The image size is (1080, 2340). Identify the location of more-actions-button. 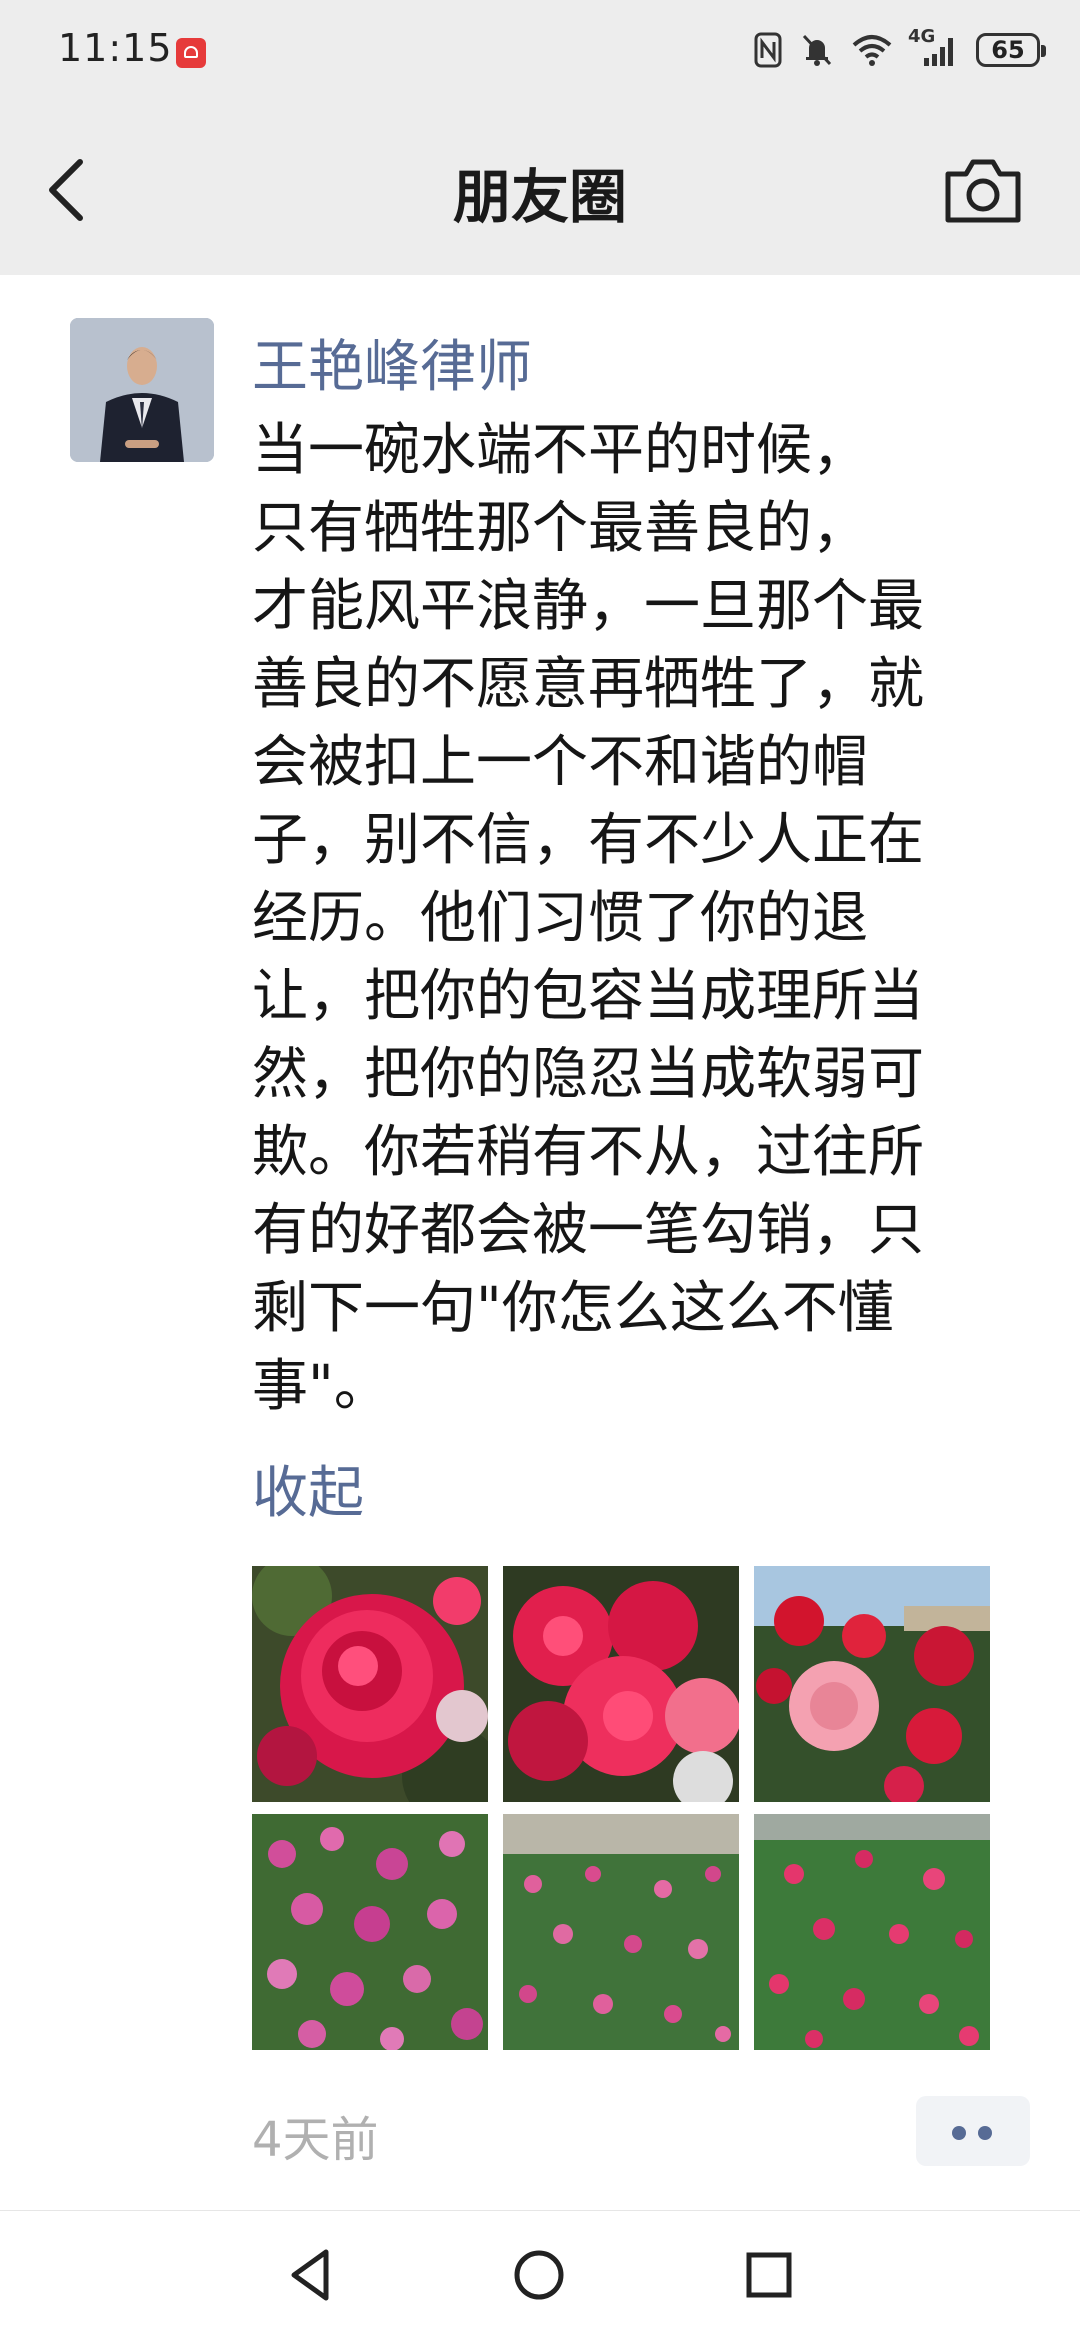
(973, 2131).